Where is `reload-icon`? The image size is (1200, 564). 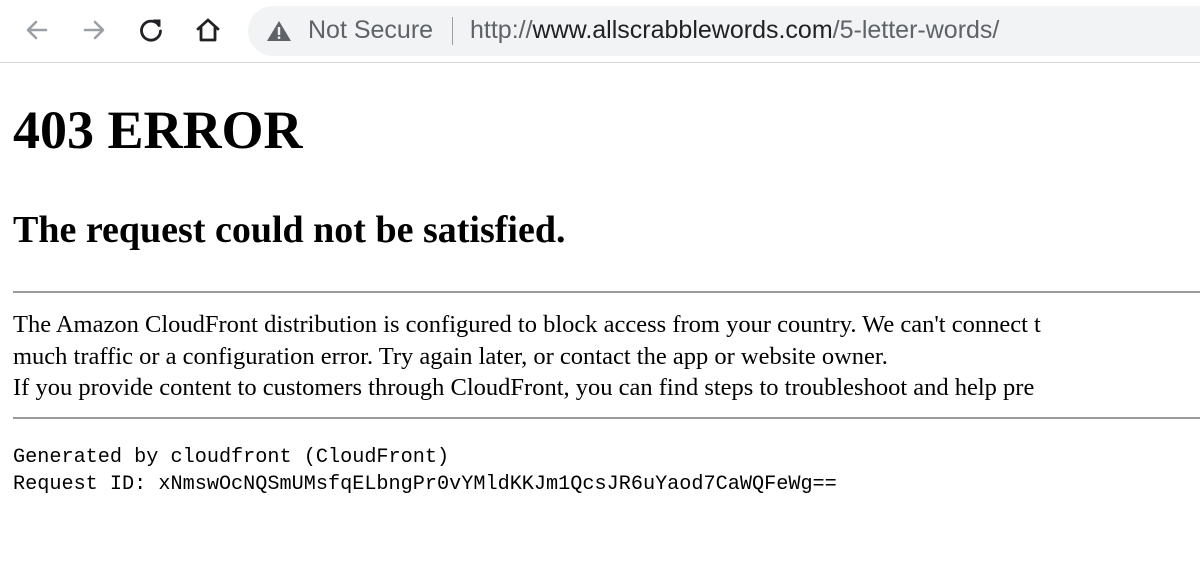
reload-icon is located at coordinates (151, 30).